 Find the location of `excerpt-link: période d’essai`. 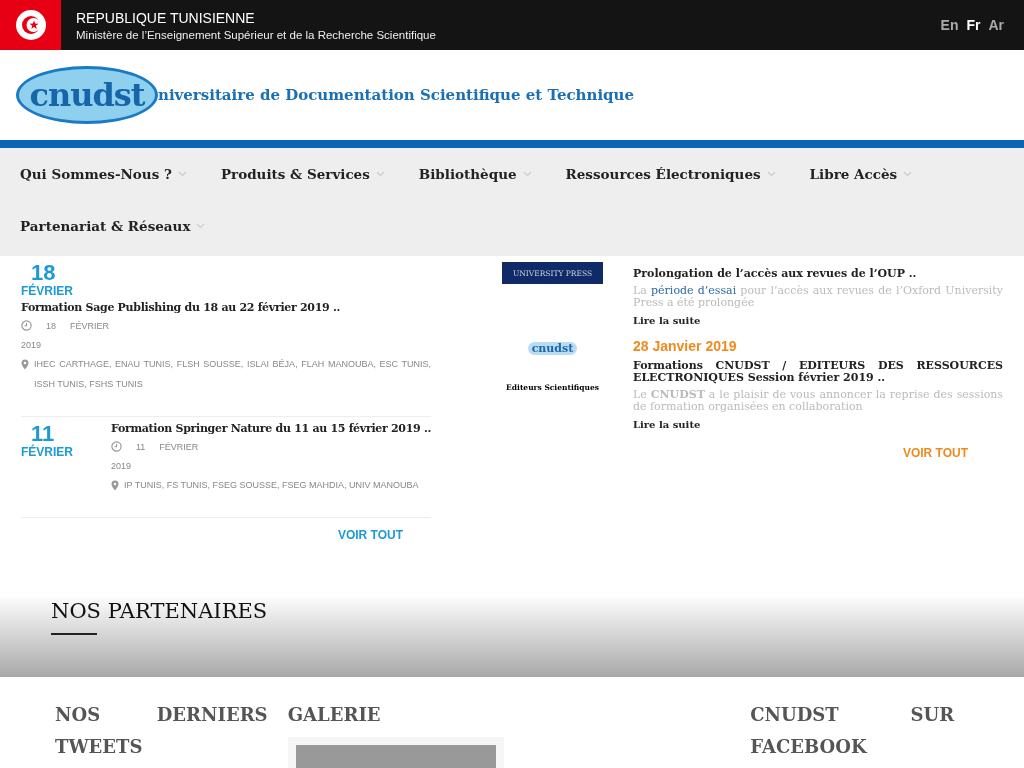

excerpt-link: période d’essai is located at coordinates (694, 290).